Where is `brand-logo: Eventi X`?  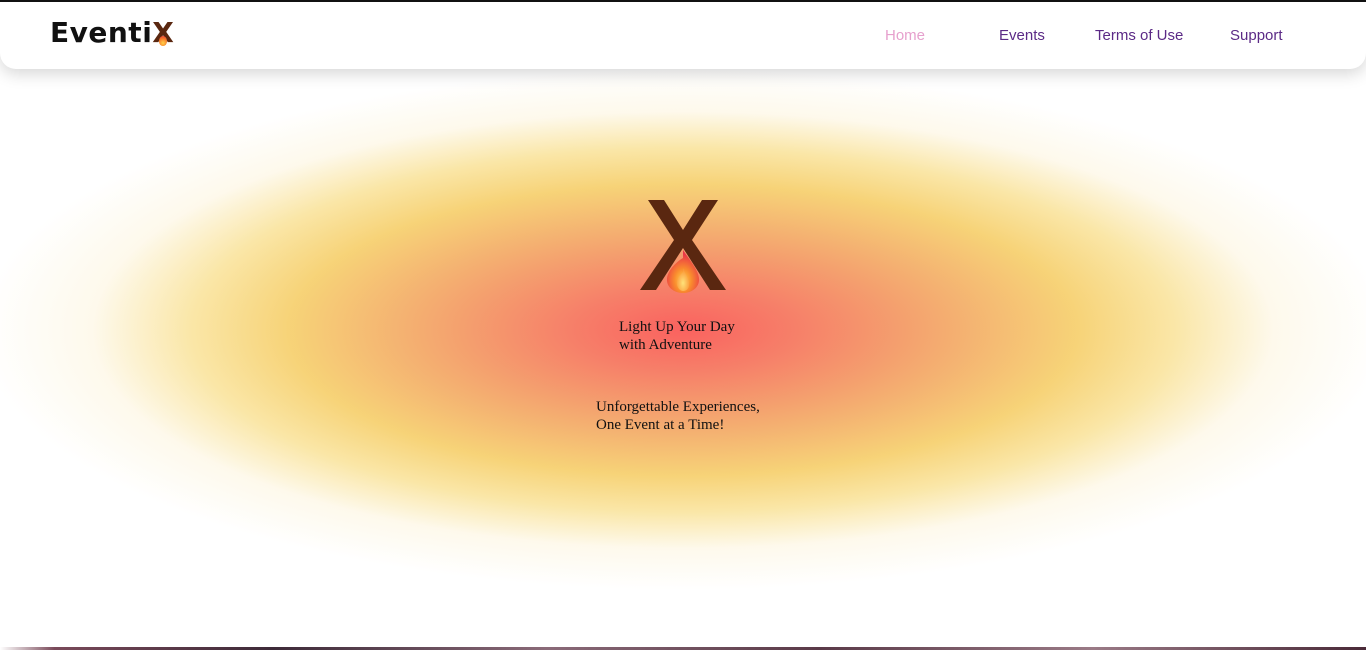
brand-logo: Eventi X is located at coordinates (112, 33).